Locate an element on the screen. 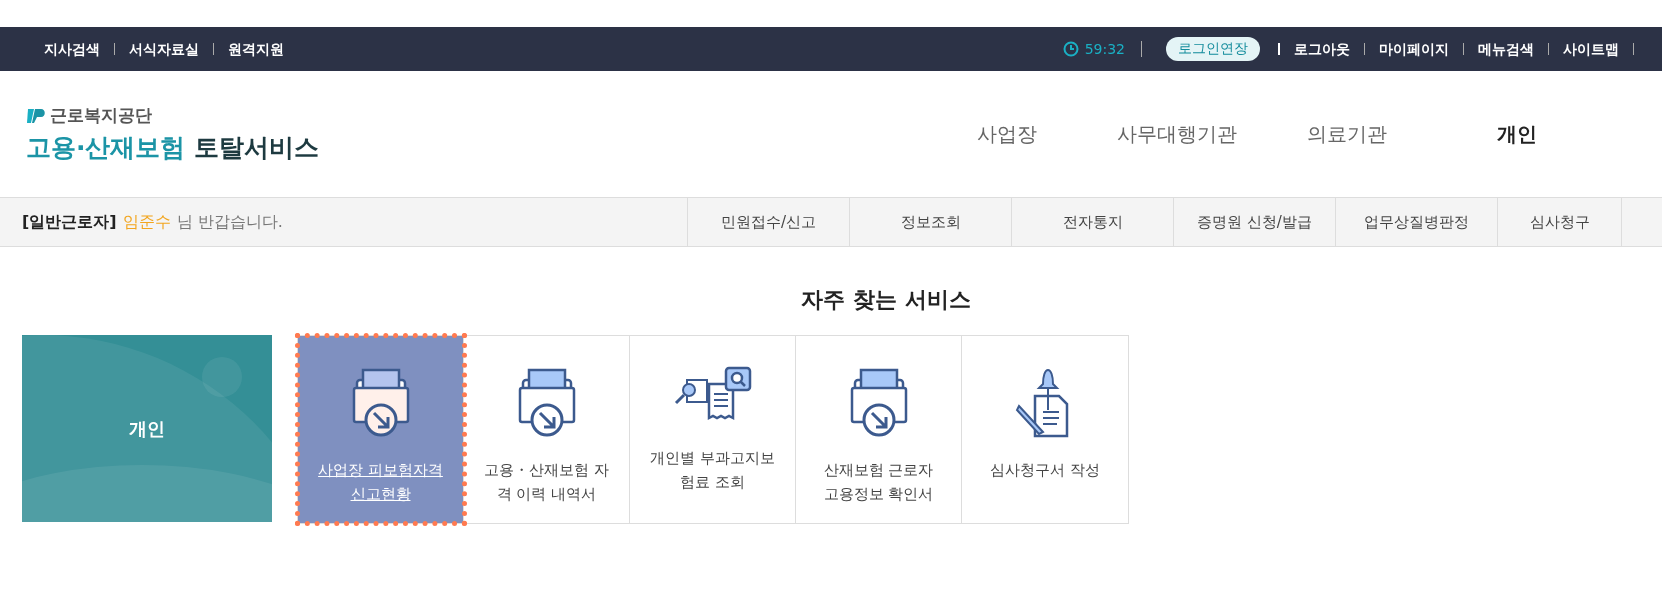 The image size is (1662, 599). nav-tab: 개인 is located at coordinates (1517, 134).